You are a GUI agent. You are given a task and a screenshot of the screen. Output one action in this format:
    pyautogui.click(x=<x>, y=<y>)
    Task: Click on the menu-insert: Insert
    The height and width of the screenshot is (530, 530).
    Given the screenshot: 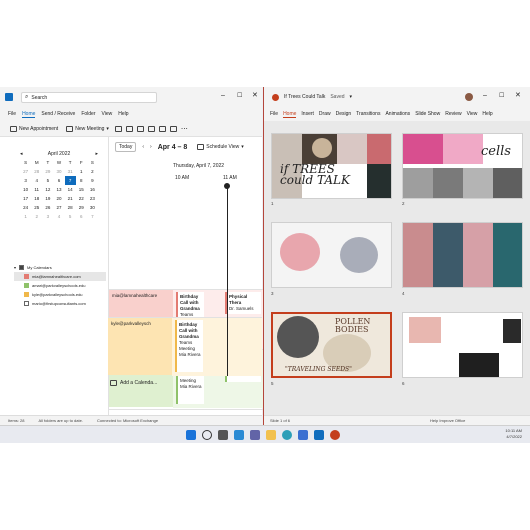 What is the action you would take?
    pyautogui.click(x=307, y=114)
    